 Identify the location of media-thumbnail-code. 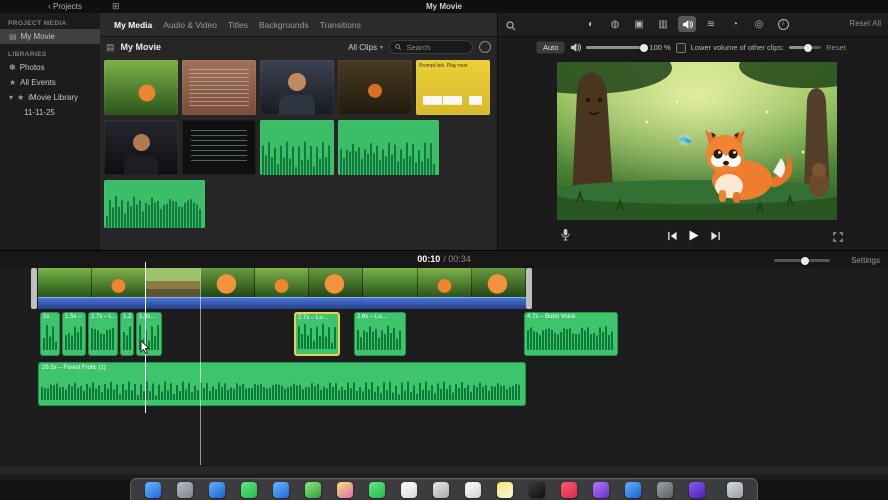
(219, 147).